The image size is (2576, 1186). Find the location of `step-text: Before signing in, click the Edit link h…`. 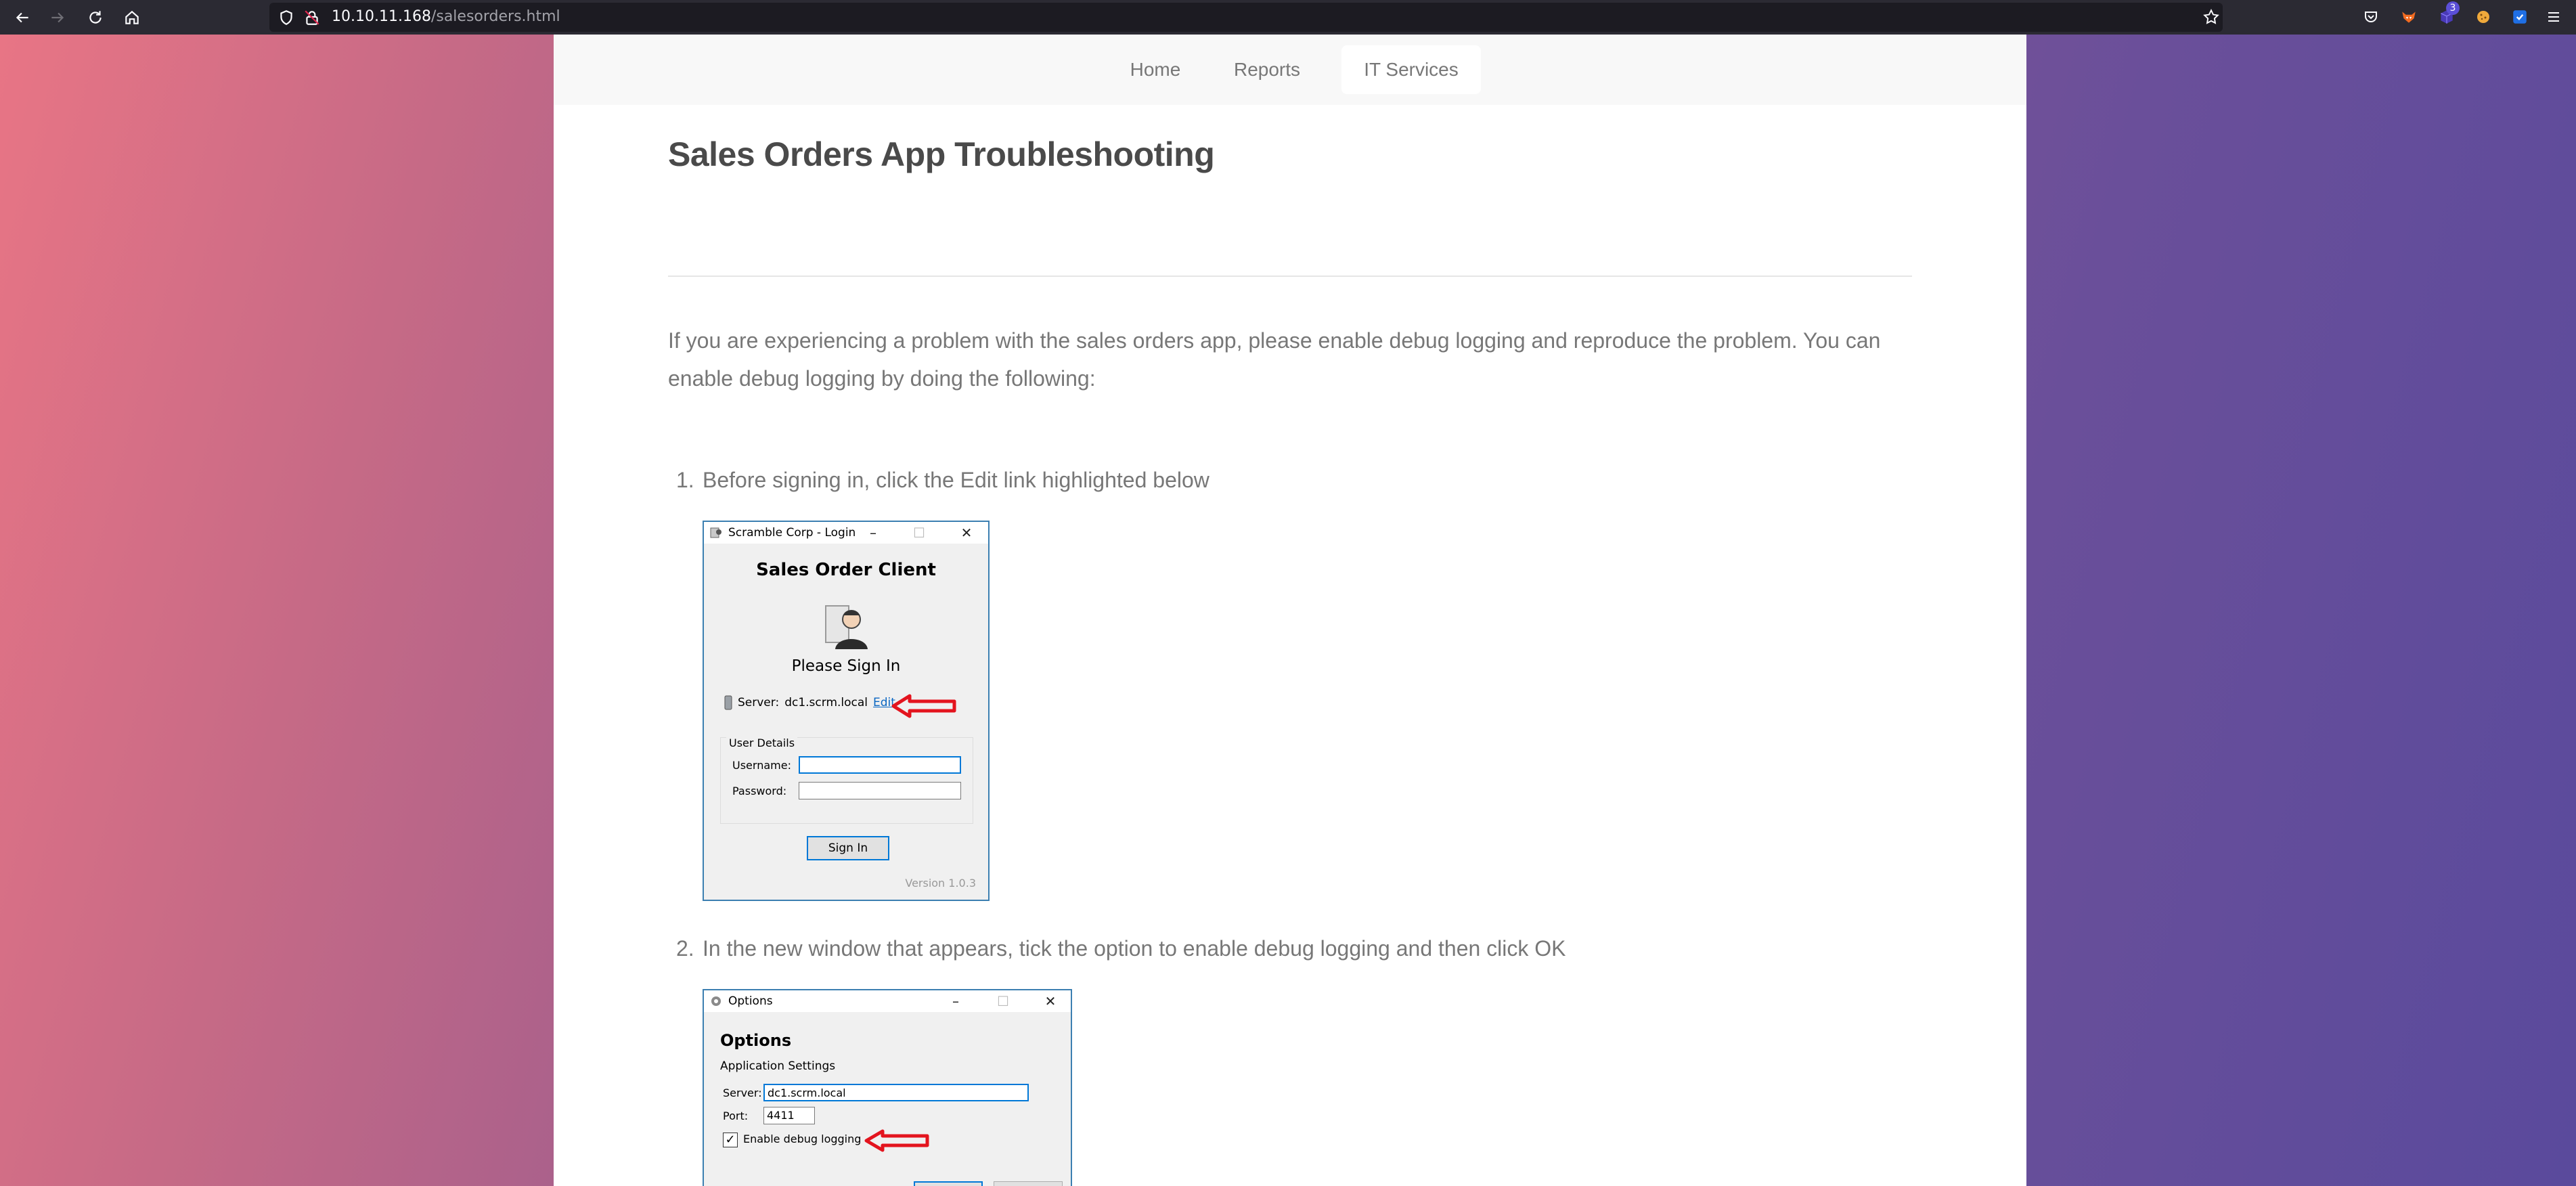

step-text: Before signing in, click the Edit link h… is located at coordinates (956, 480).